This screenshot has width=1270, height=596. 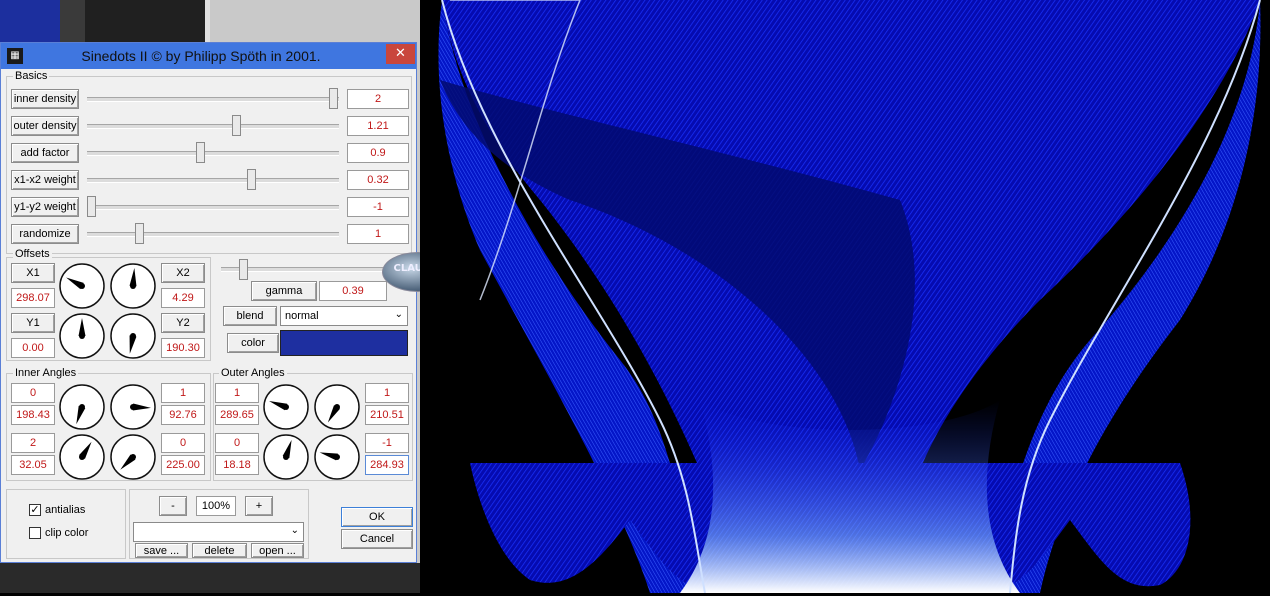 What do you see at coordinates (313, 269) in the screenshot?
I see `gamma-slider-track` at bounding box center [313, 269].